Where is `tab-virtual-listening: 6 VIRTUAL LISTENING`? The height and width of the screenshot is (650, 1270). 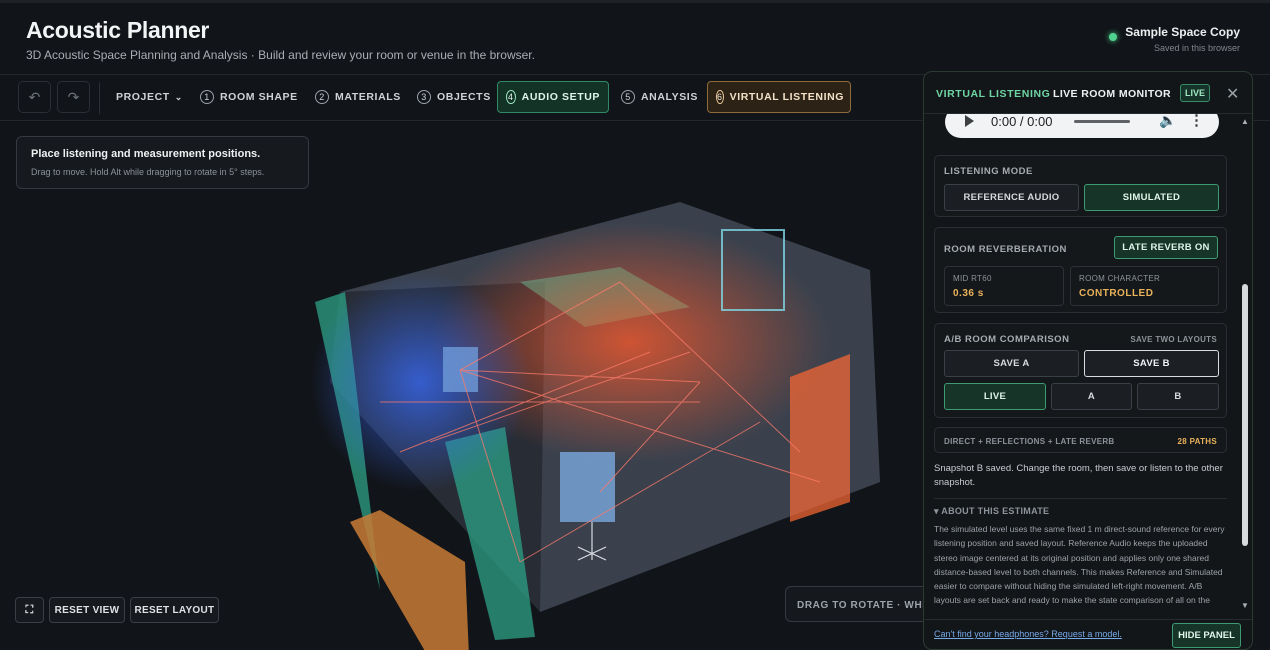 tab-virtual-listening: 6 VIRTUAL LISTENING is located at coordinates (779, 97).